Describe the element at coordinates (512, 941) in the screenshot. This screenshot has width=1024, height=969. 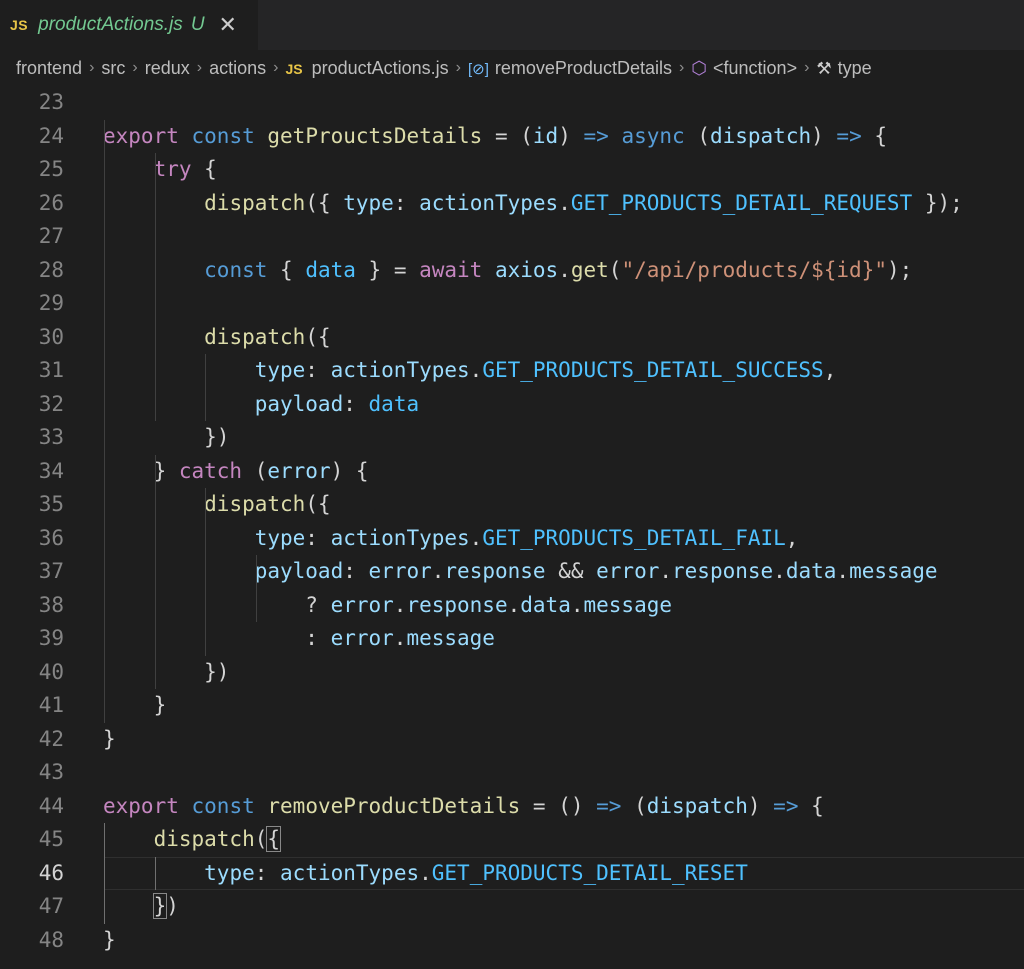
I see `code-line: 48}` at that location.